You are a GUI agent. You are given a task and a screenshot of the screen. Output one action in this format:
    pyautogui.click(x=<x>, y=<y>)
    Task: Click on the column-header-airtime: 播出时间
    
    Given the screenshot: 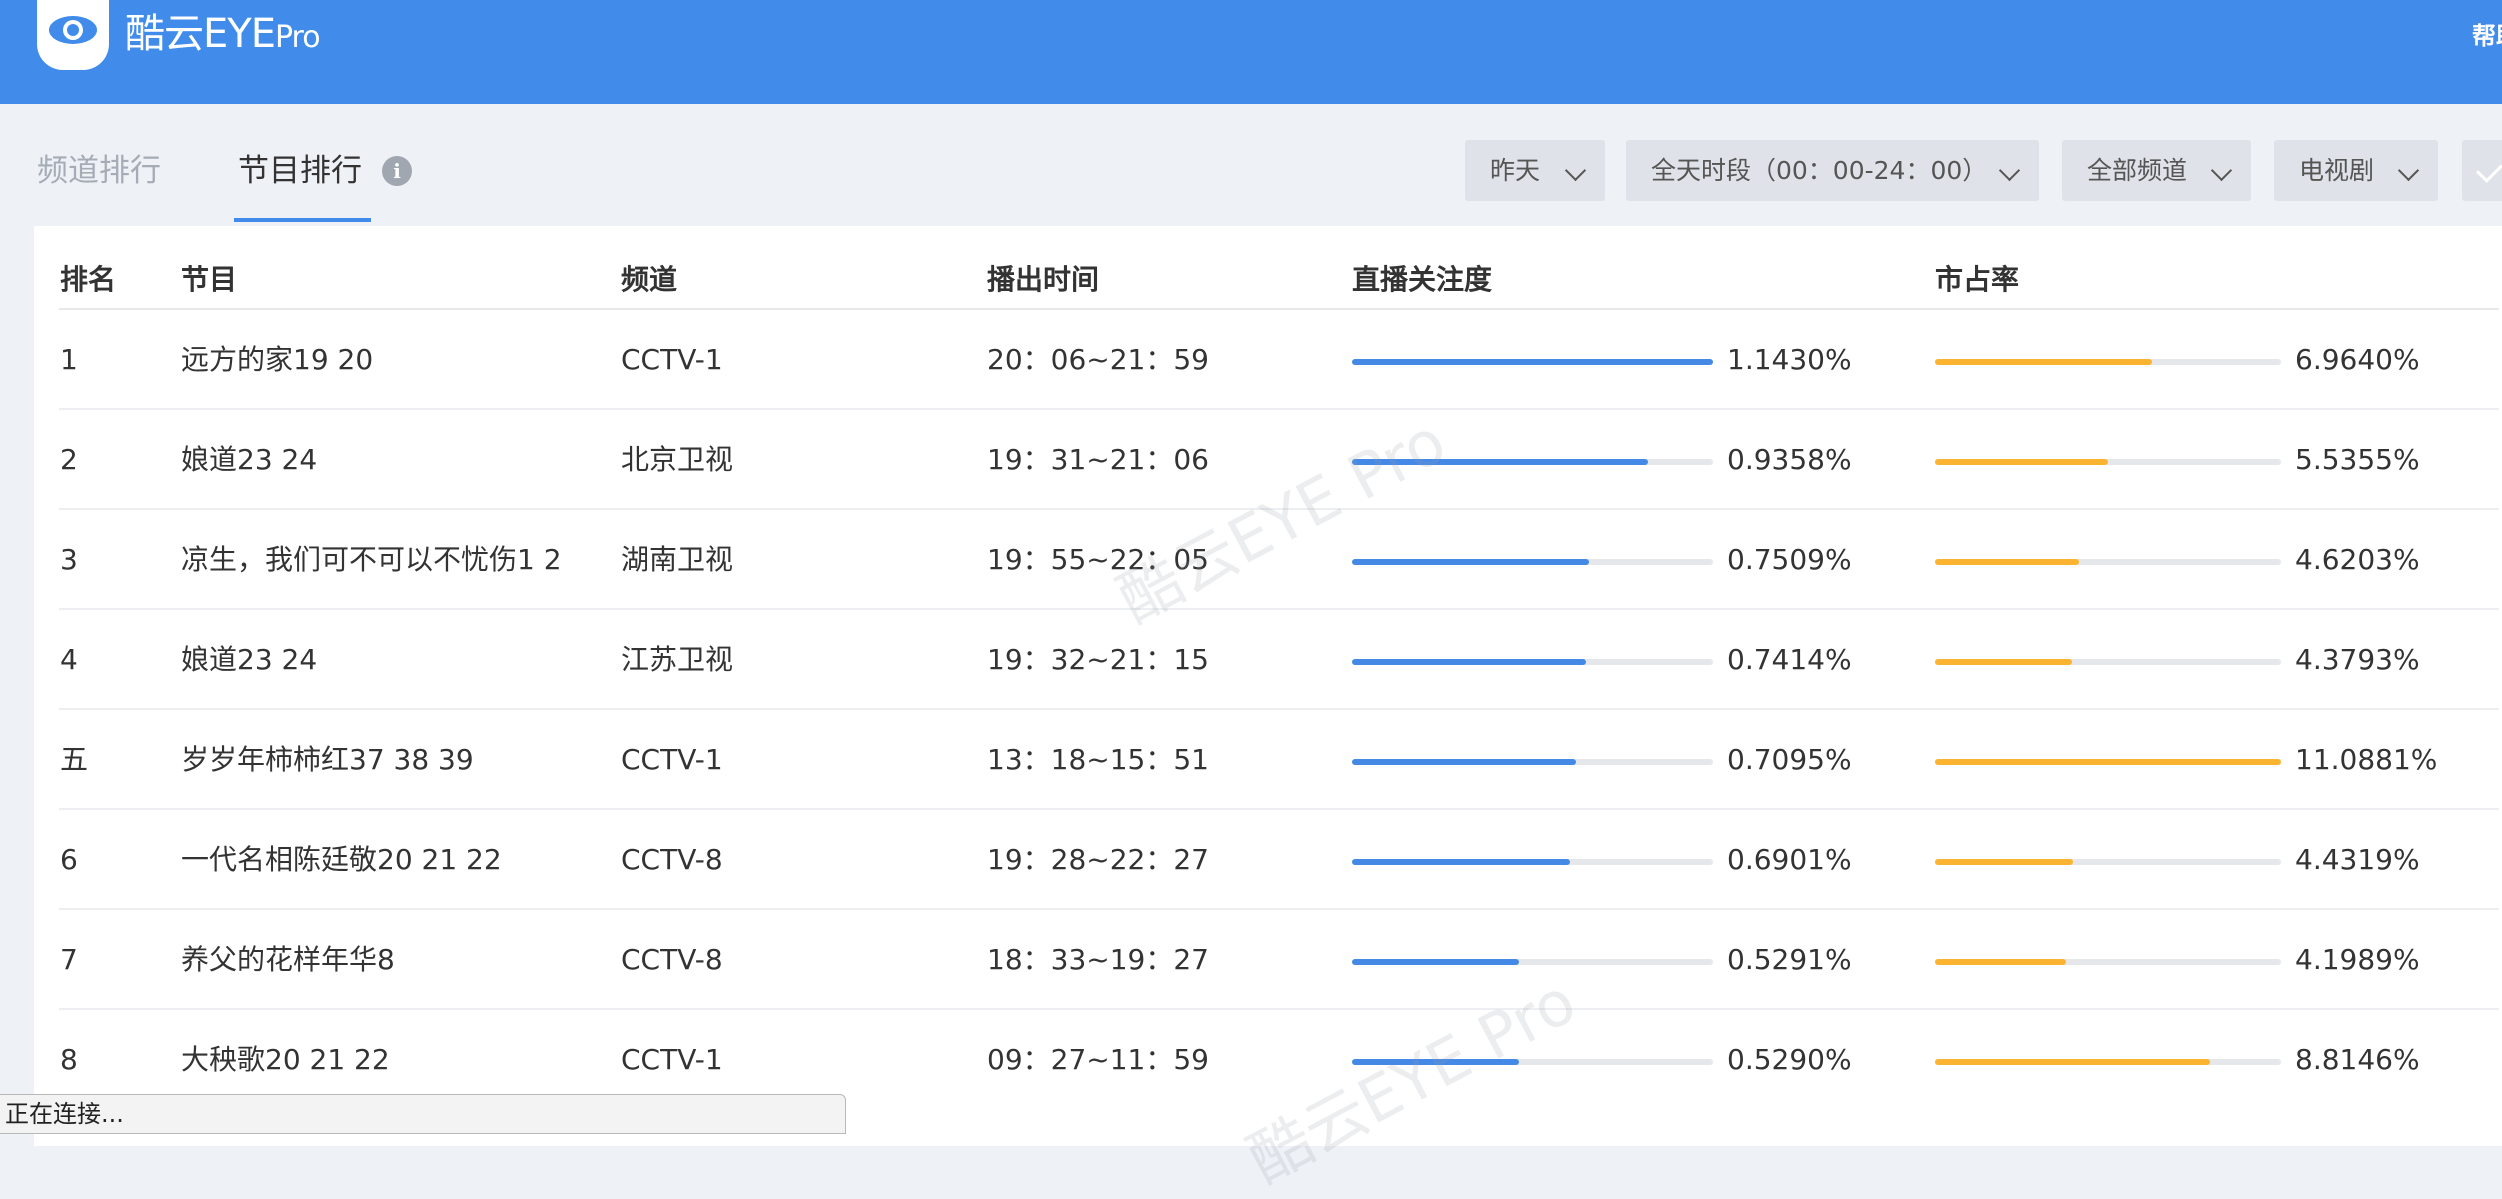 What is the action you would take?
    pyautogui.click(x=1043, y=280)
    